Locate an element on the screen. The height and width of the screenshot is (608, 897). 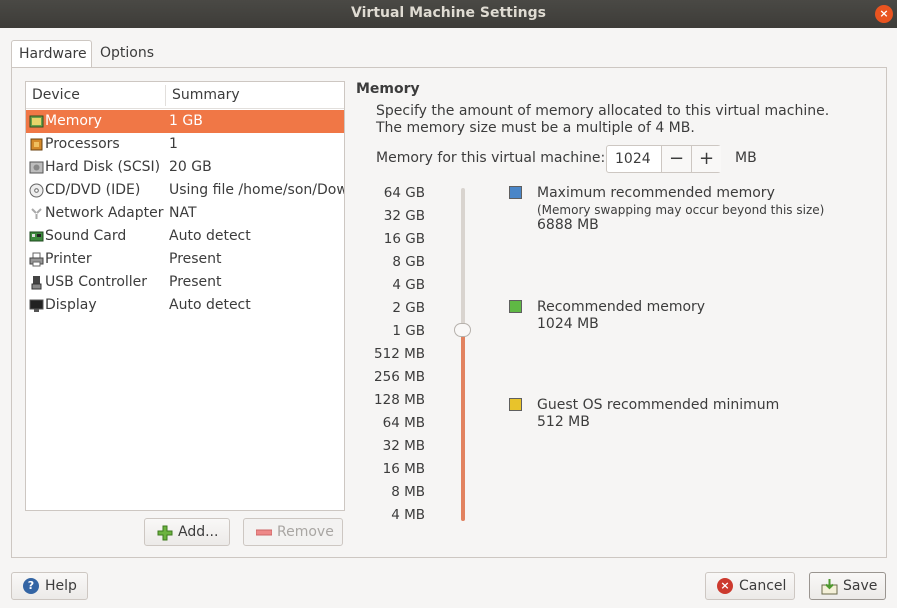
device-name: Network Adapter is located at coordinates (104, 213).